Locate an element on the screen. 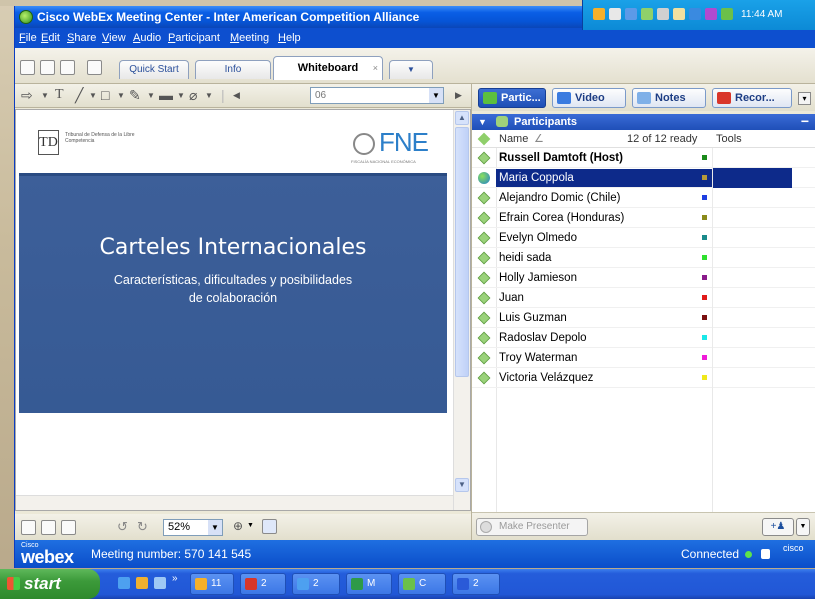 Image resolution: width=815 pixels, height=599 pixels. taskbar-button: 11 is located at coordinates (212, 584).